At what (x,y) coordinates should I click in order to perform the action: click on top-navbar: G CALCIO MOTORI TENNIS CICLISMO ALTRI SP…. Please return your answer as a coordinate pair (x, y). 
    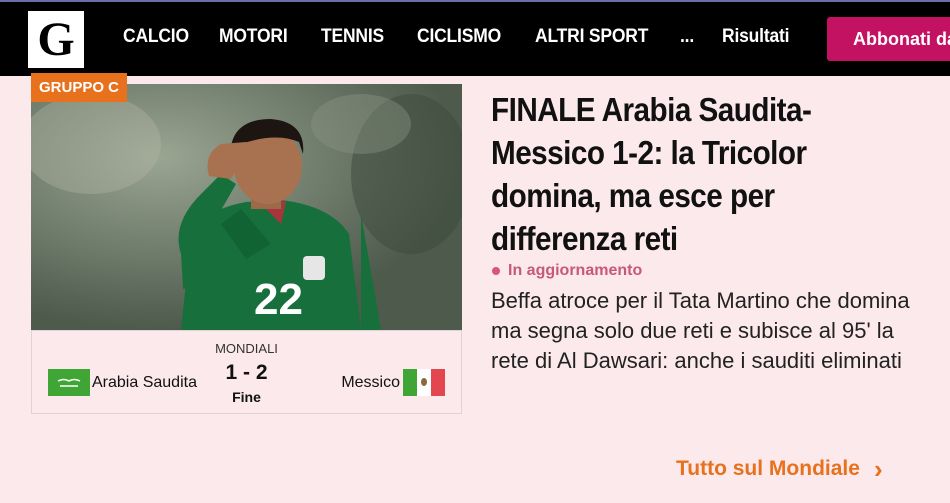
    Looking at the image, I should click on (475, 39).